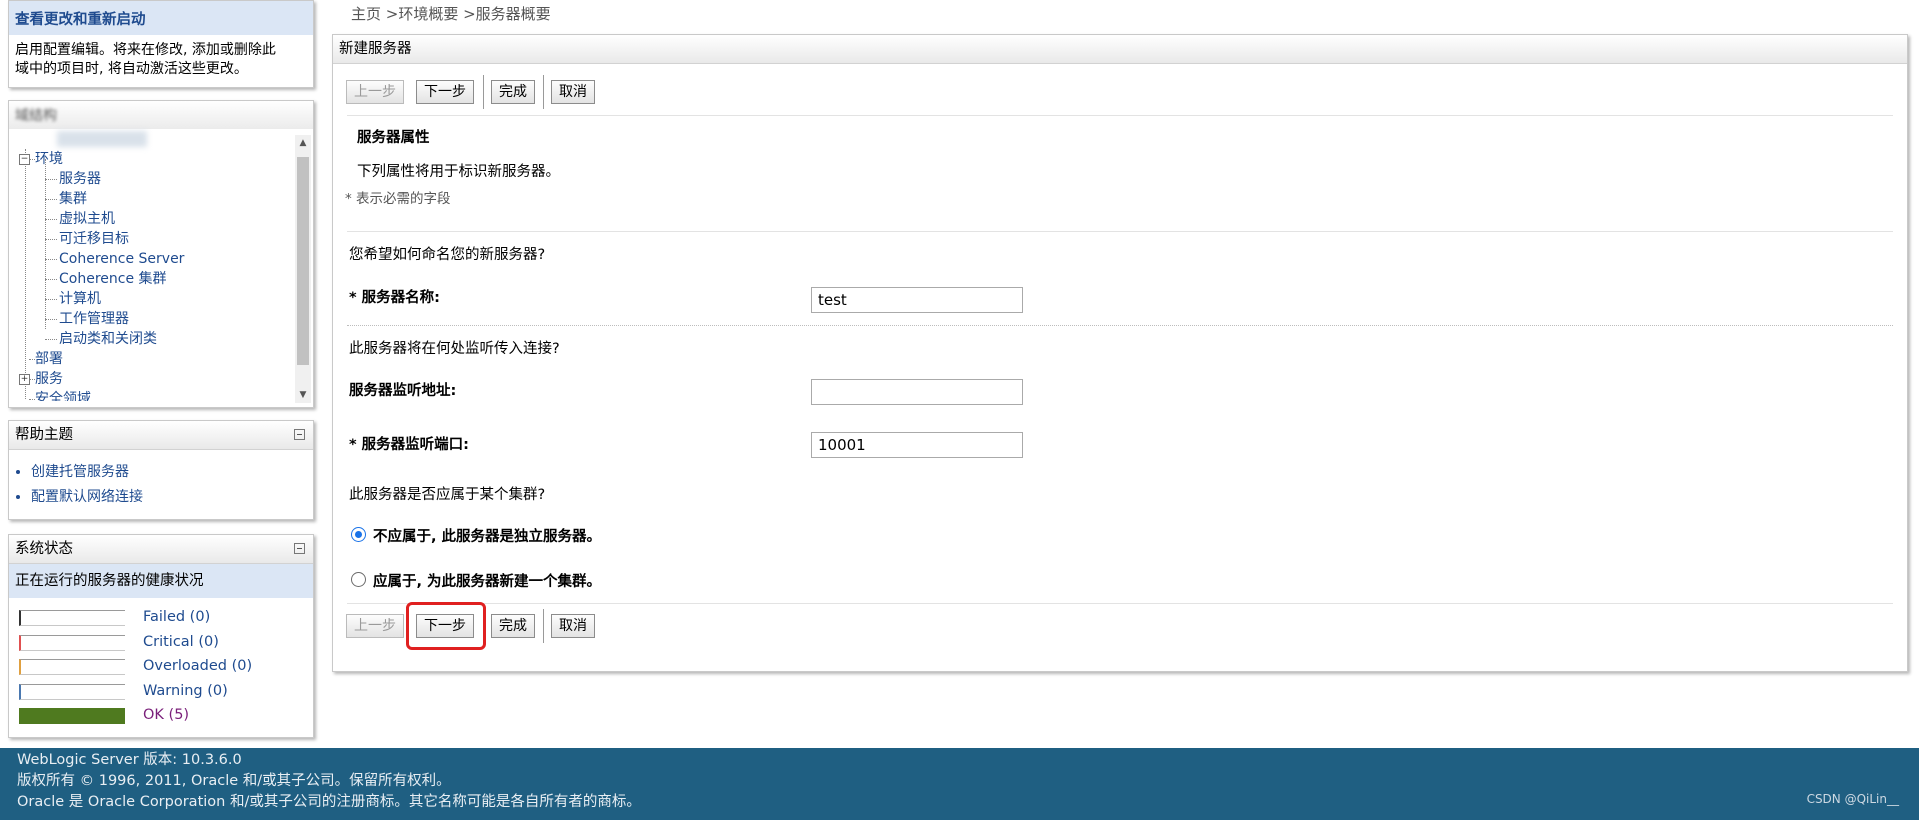 This screenshot has height=820, width=1919. What do you see at coordinates (153, 395) in the screenshot?
I see `tree-node-security-realms: 安全领域` at bounding box center [153, 395].